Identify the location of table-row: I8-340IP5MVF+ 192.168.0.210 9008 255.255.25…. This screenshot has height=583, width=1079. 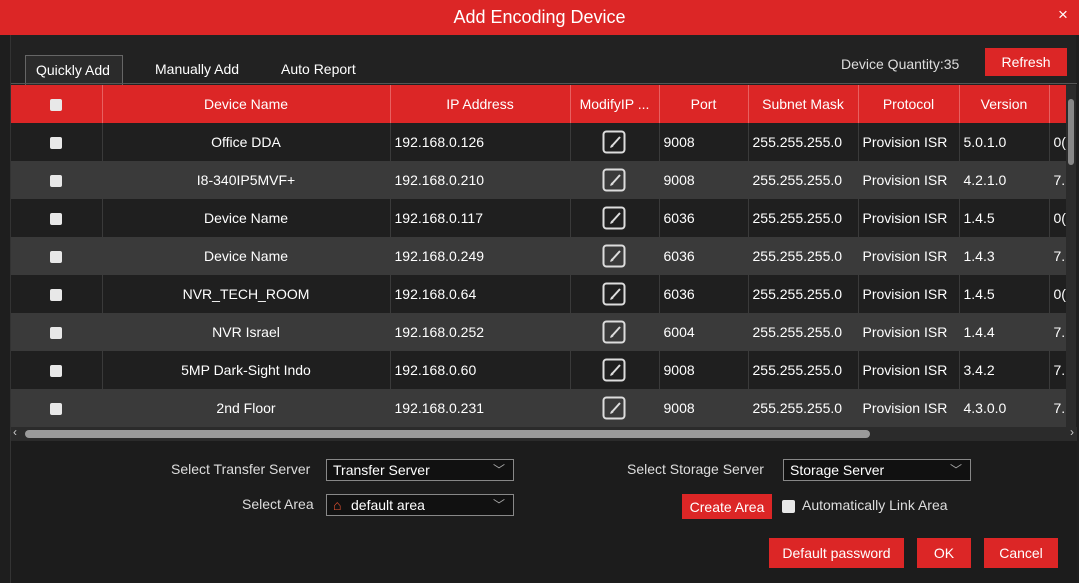
(542, 180).